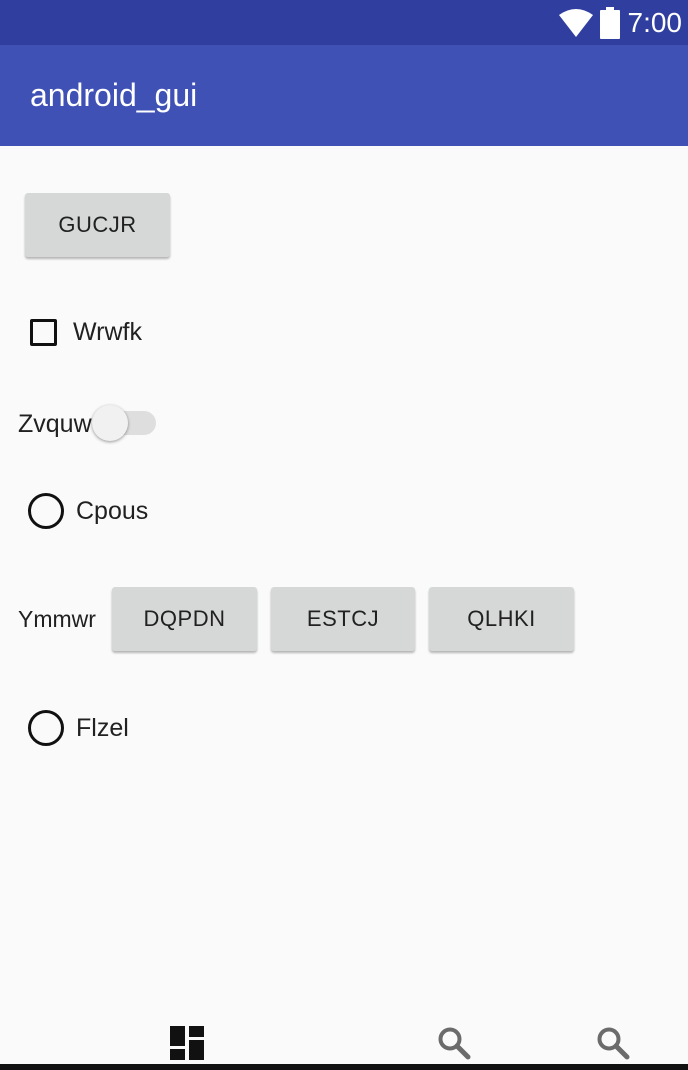  What do you see at coordinates (655, 22) in the screenshot?
I see `status-time: 7:00` at bounding box center [655, 22].